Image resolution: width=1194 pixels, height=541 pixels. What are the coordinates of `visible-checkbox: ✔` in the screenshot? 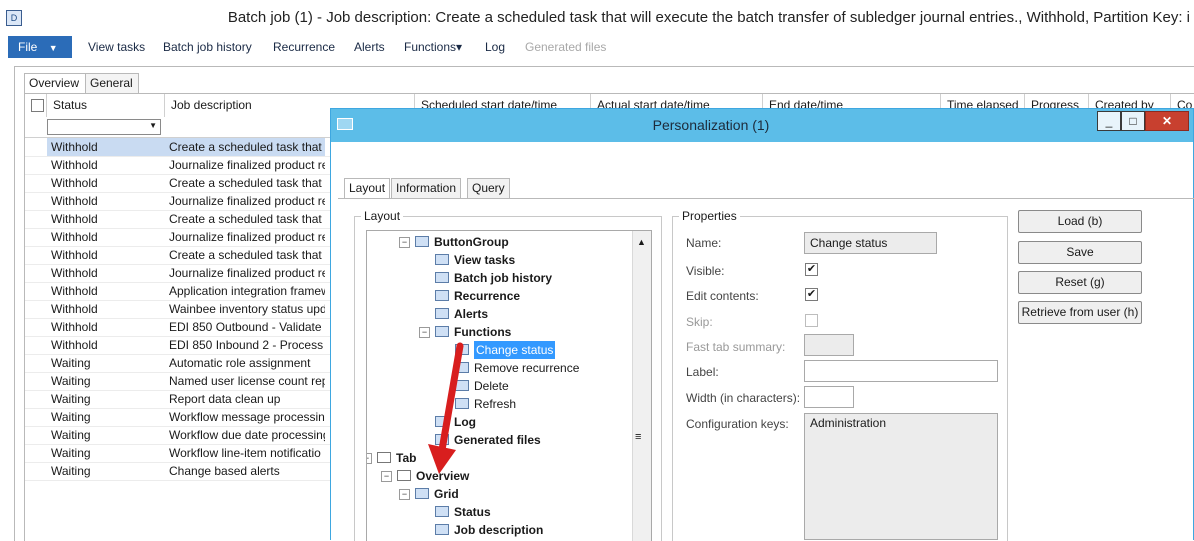 It's located at (811, 269).